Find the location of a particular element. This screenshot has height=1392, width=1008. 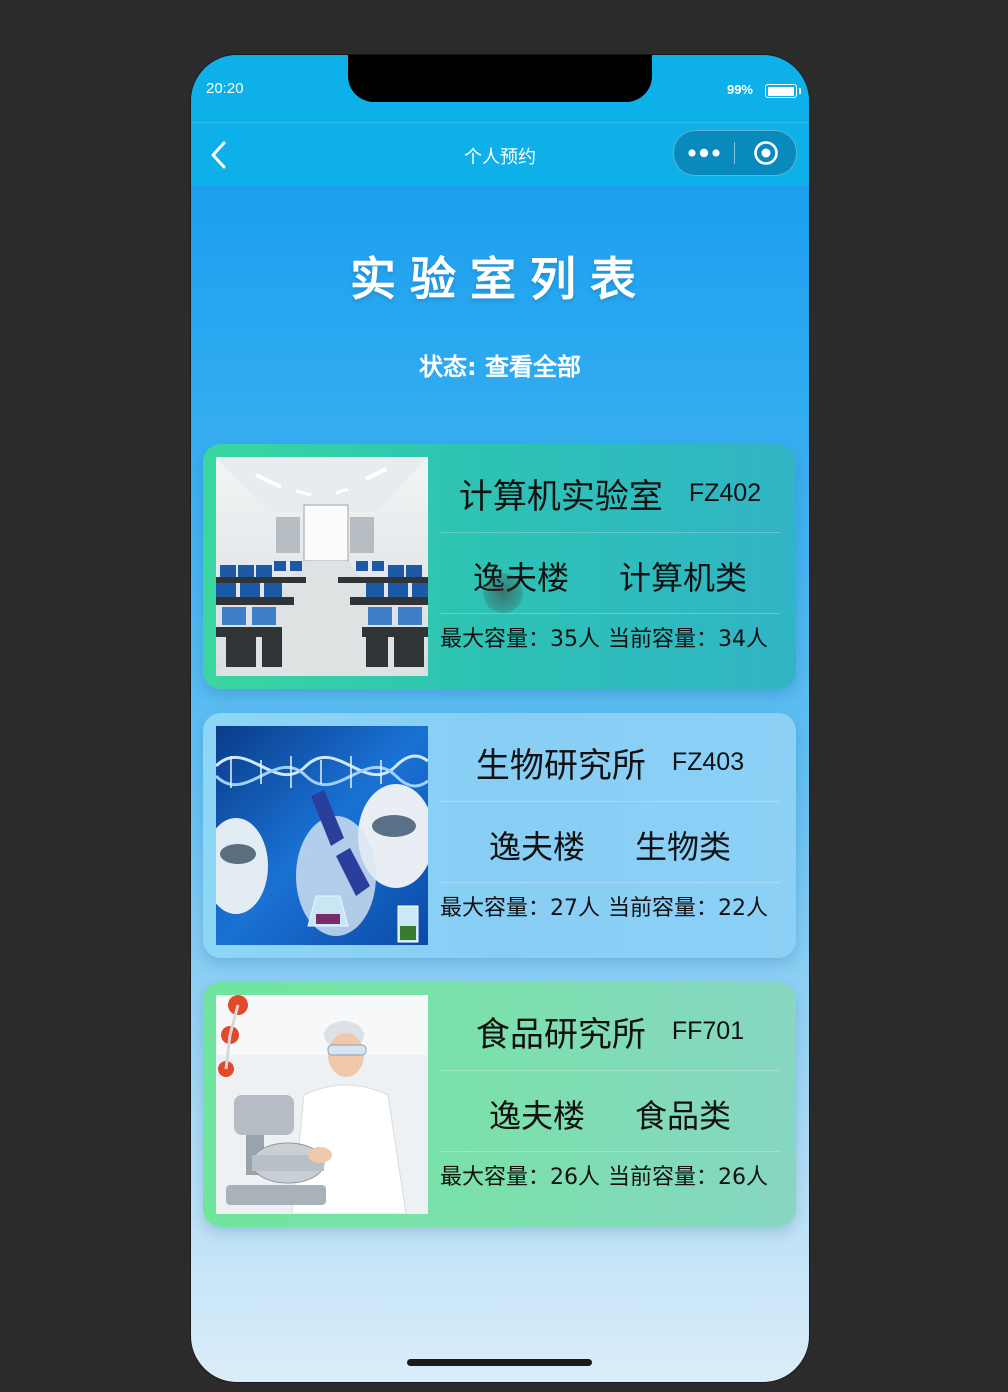

lab-meta-row: 逸夫楼 生物类 is located at coordinates (610, 851).